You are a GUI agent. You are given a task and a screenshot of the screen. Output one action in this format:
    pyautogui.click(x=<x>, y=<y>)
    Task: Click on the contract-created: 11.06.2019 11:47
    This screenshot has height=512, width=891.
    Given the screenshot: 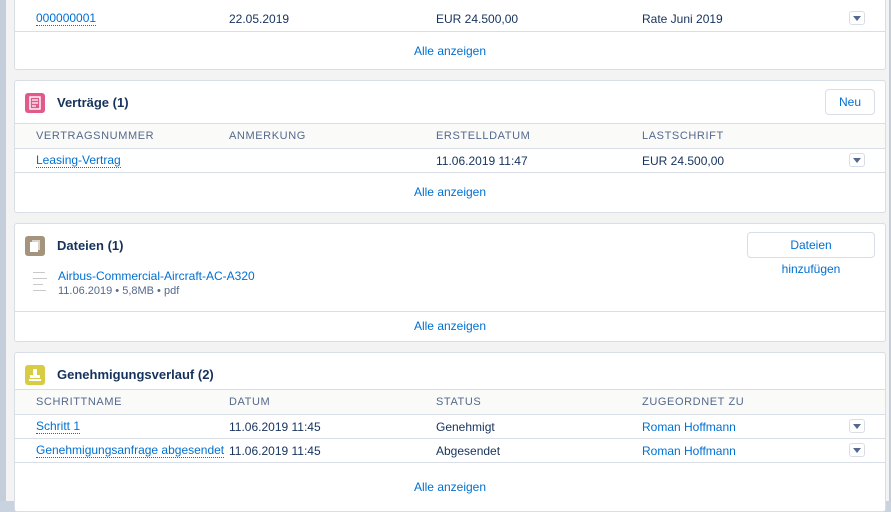 What is the action you would take?
    pyautogui.click(x=482, y=161)
    